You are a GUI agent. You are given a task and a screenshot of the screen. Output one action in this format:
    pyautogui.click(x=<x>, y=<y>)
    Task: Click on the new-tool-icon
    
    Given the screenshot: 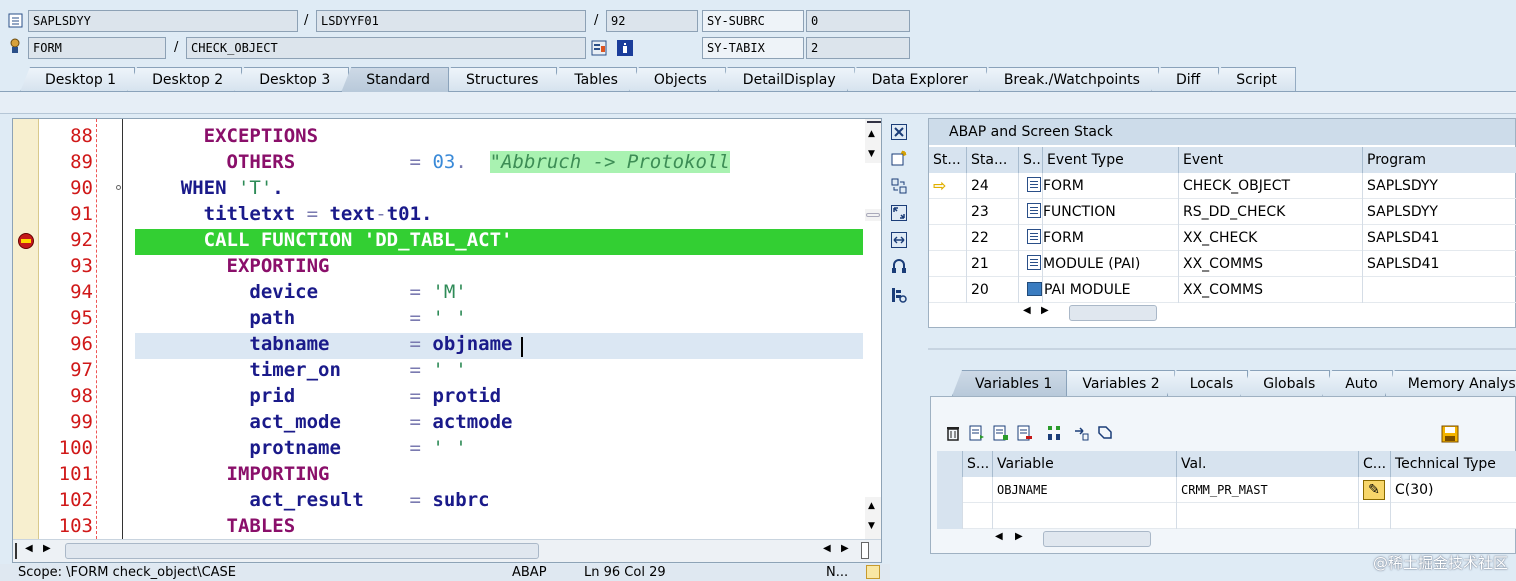 What is the action you would take?
    pyautogui.click(x=899, y=158)
    